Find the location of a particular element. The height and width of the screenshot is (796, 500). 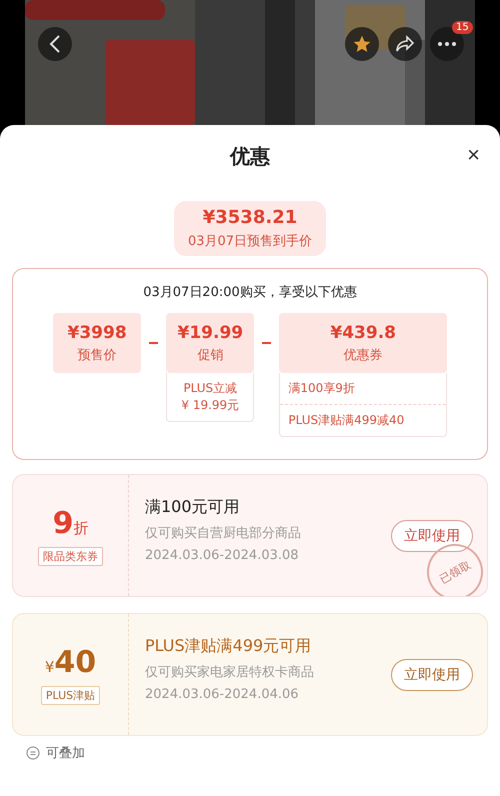

coupon-tag: 限品类东券 is located at coordinates (70, 556).